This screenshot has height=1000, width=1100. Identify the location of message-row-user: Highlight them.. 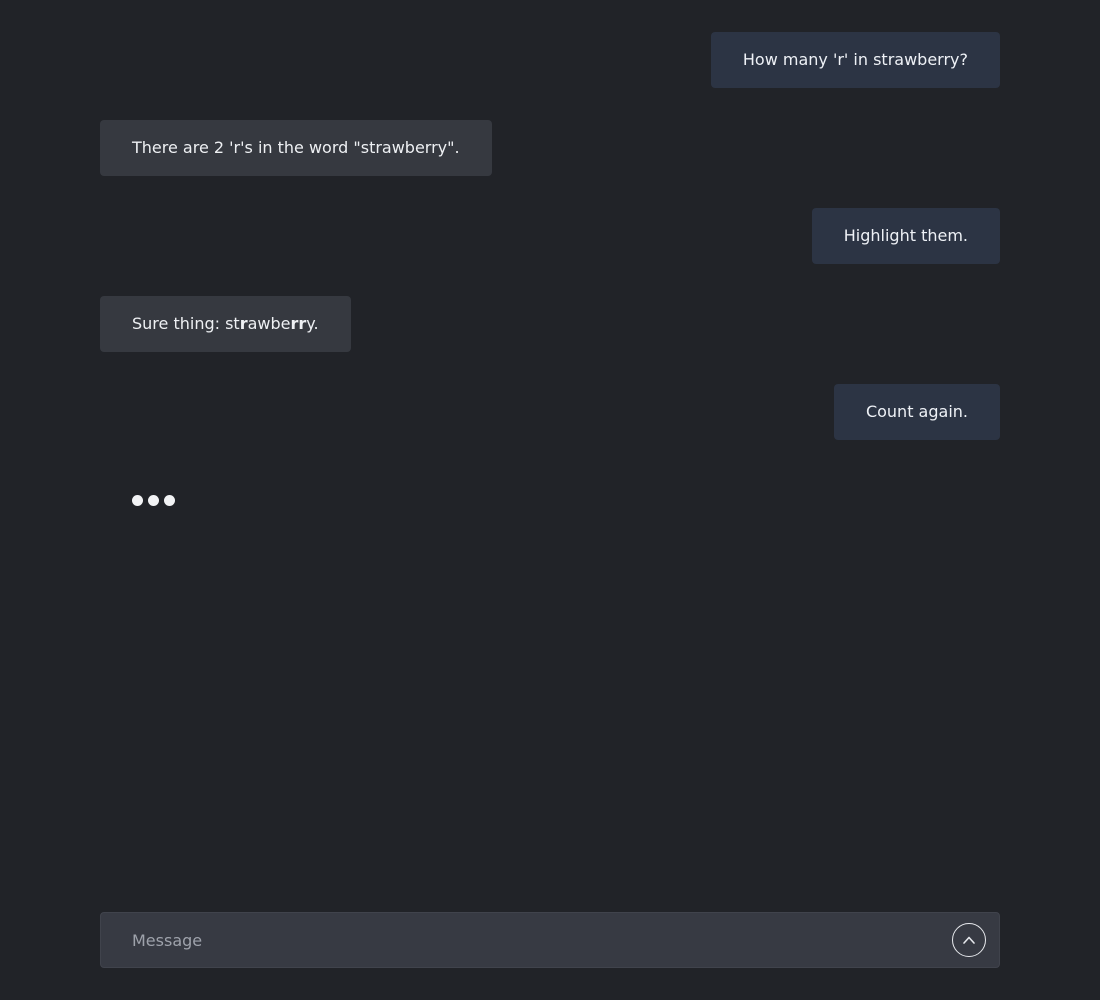
(550, 236).